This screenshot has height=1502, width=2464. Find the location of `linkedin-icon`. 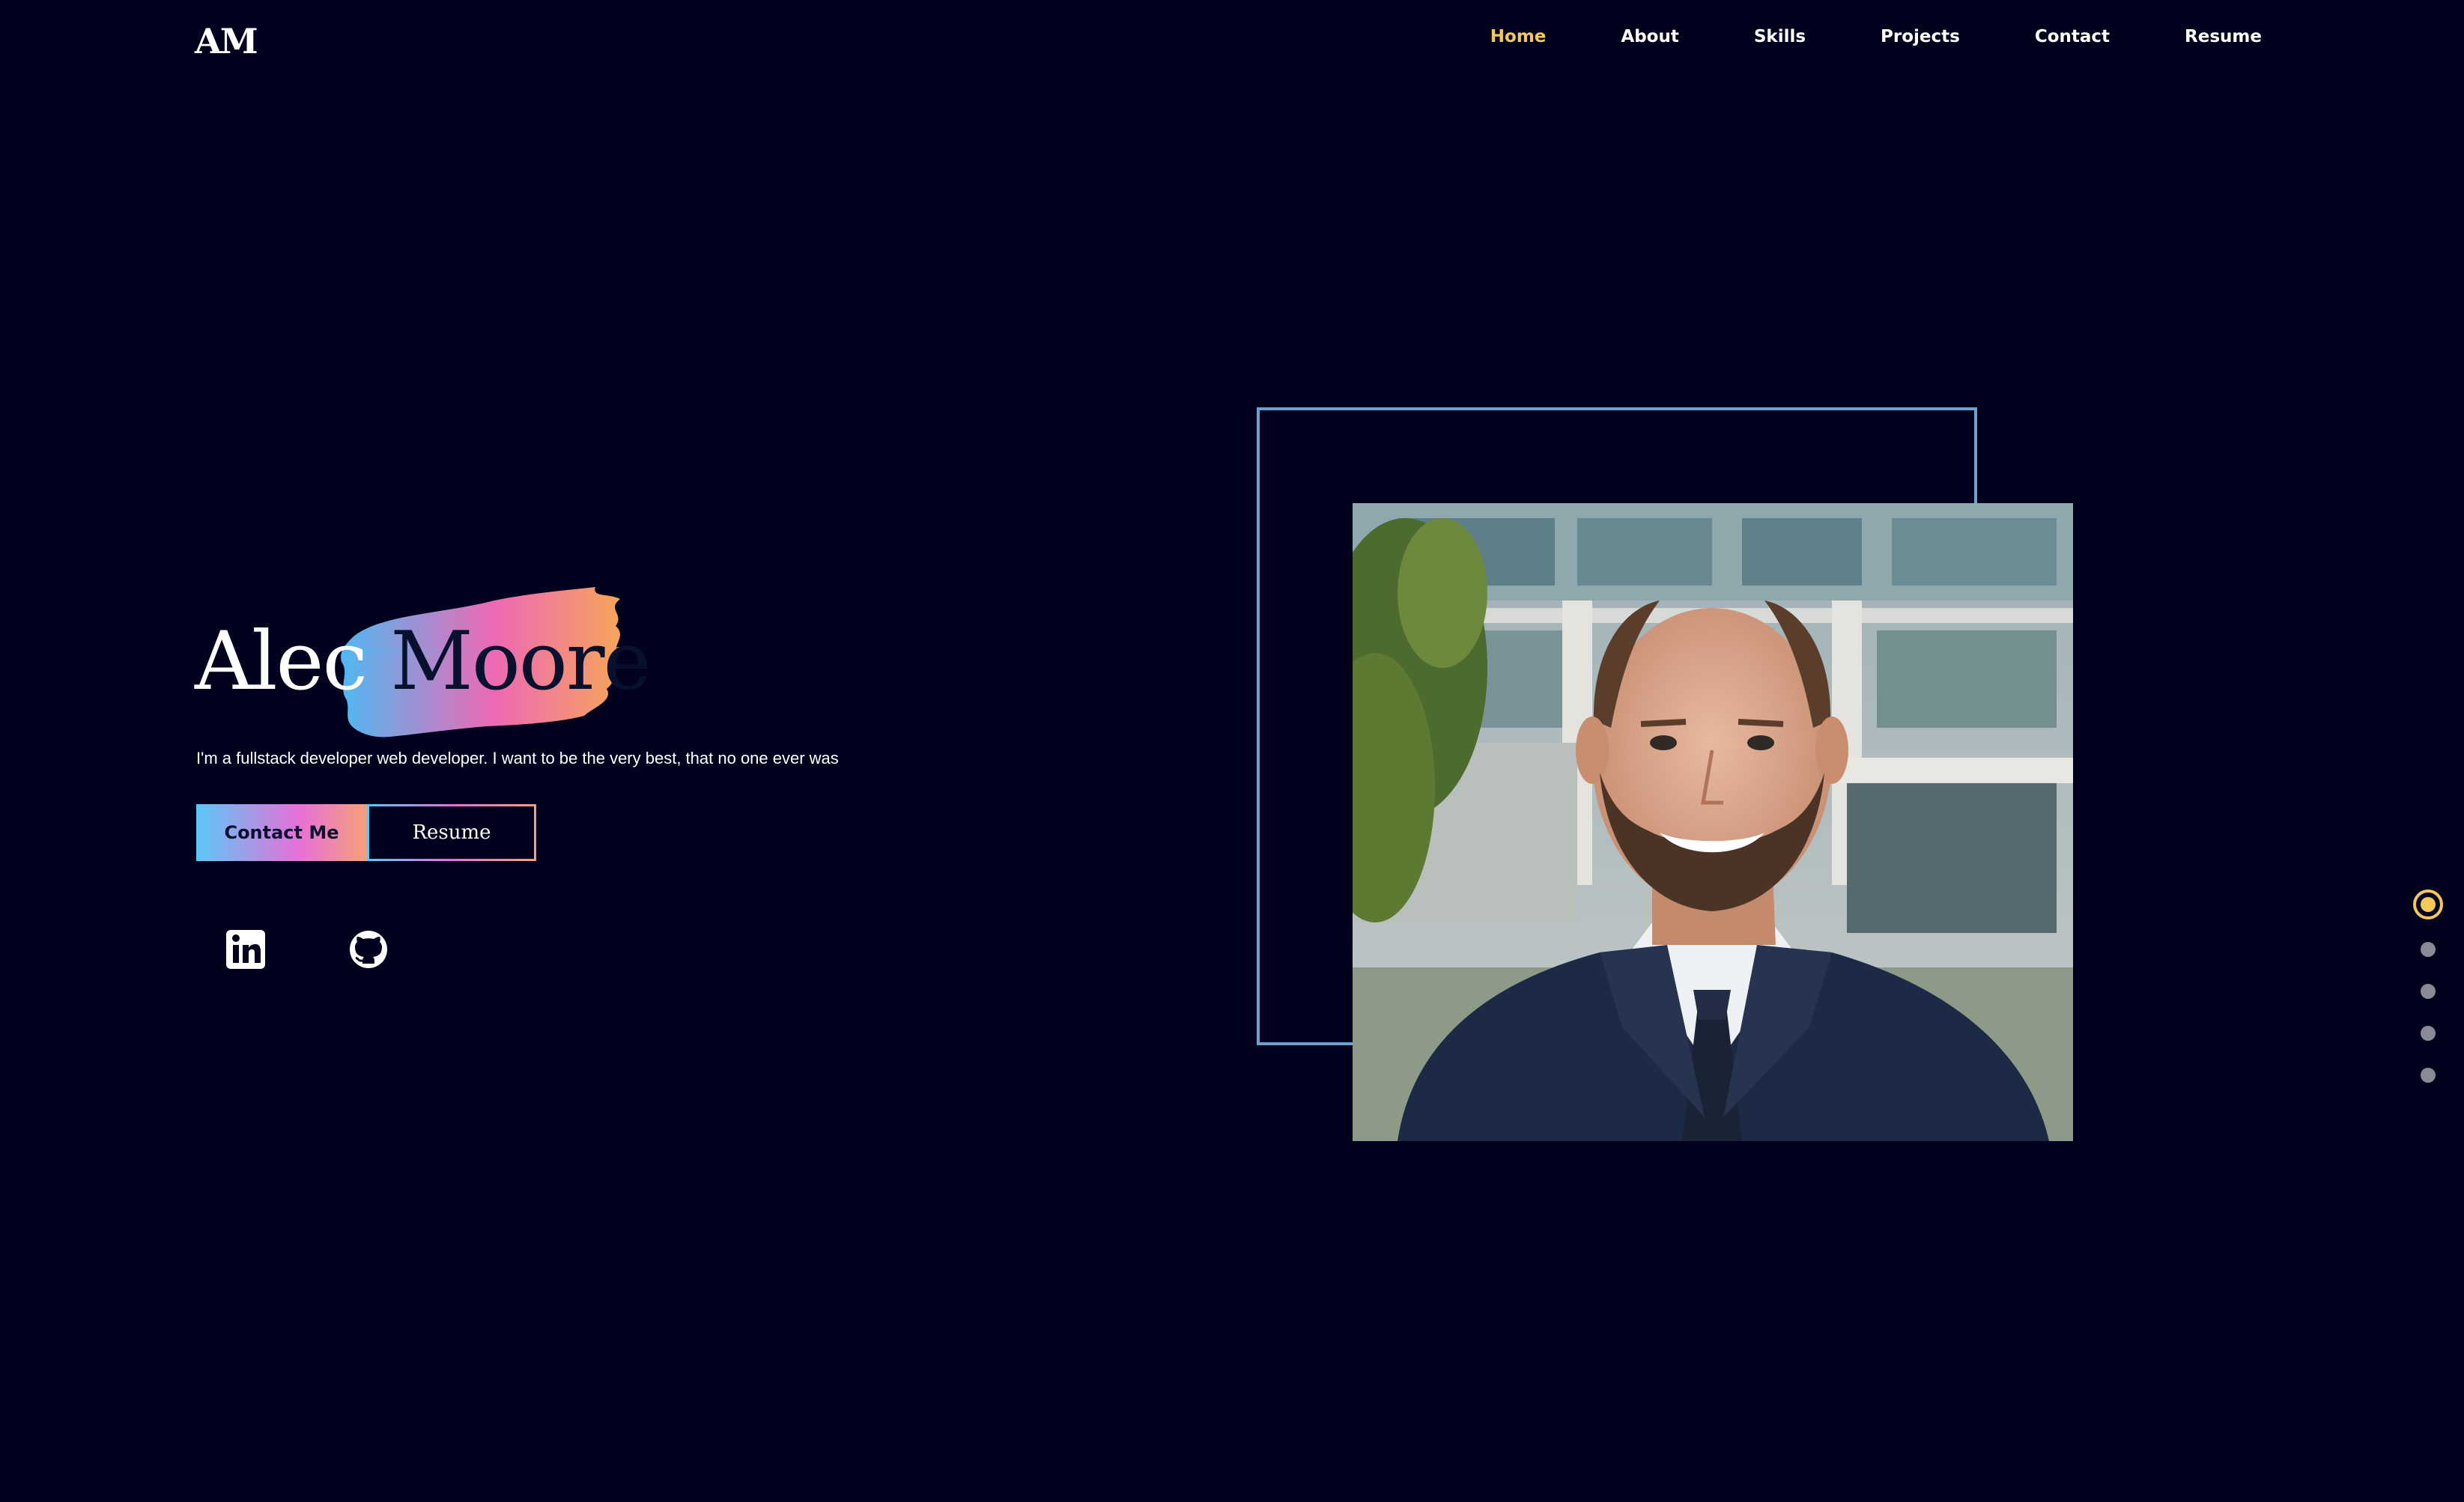

linkedin-icon is located at coordinates (246, 949).